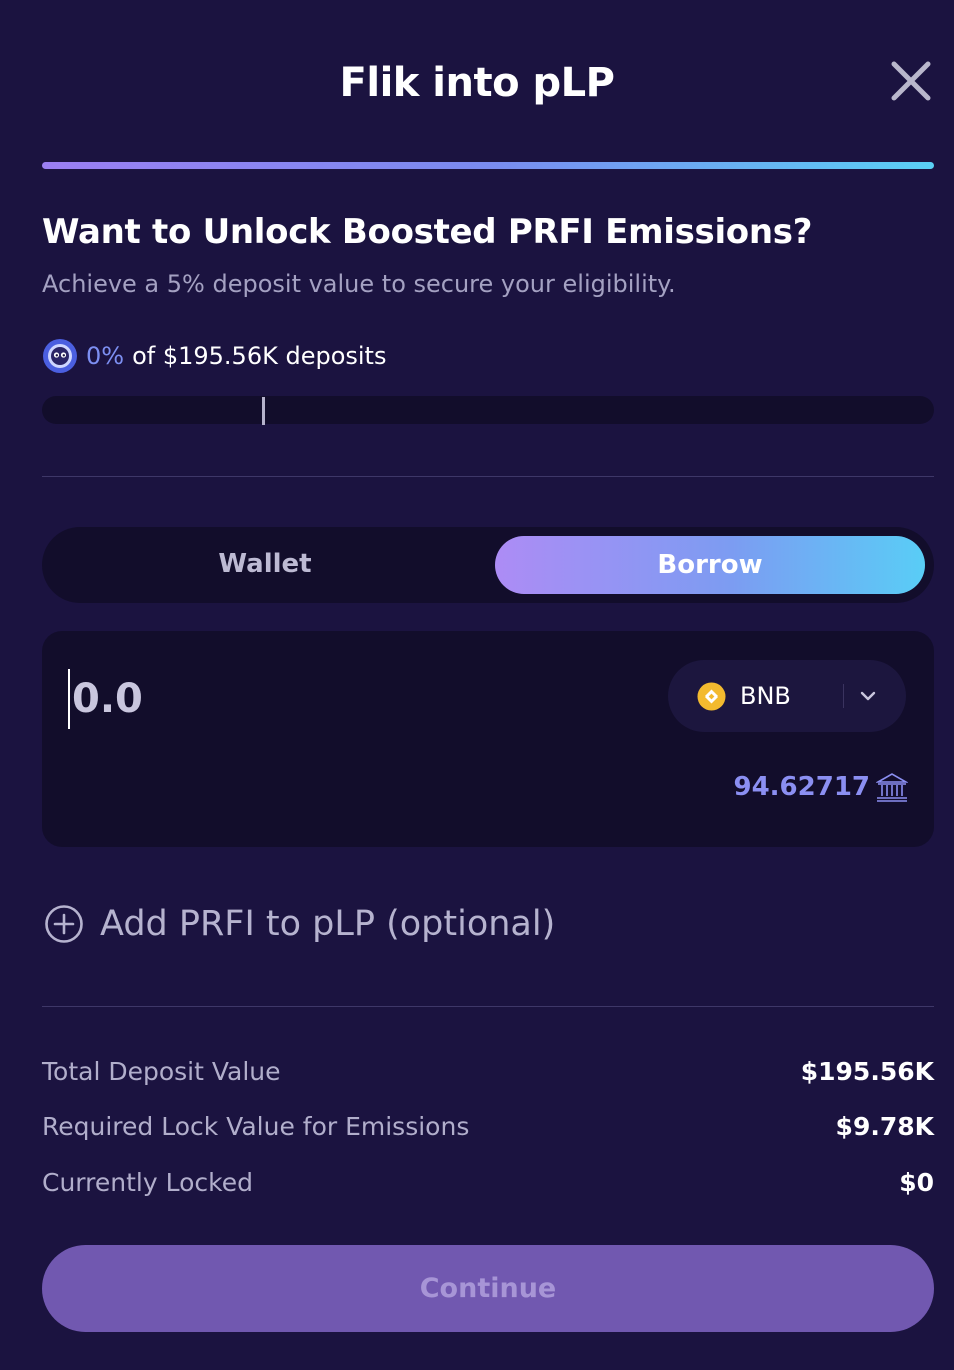 The height and width of the screenshot is (1370, 954). Describe the element at coordinates (488, 1182) in the screenshot. I see `summary-row-currently-locked: Currently Locked $0` at that location.